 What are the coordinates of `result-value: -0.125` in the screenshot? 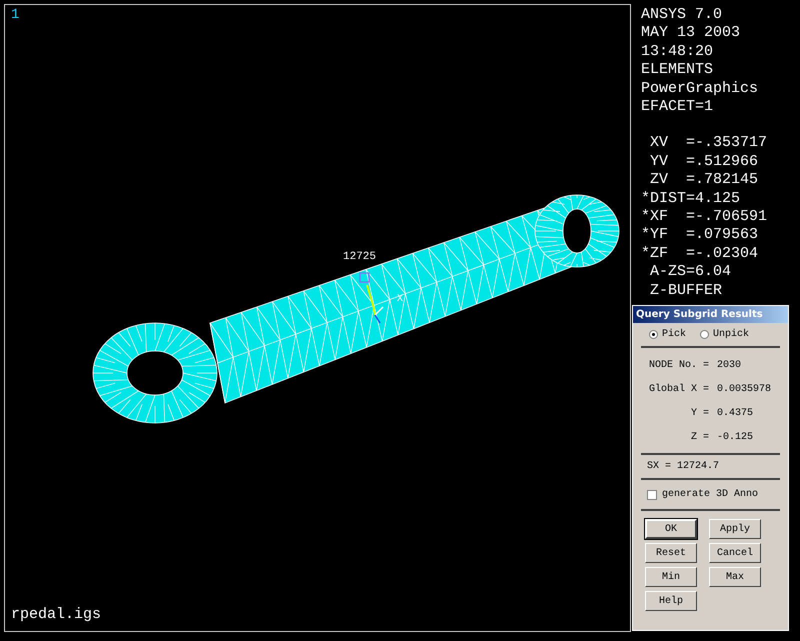 It's located at (735, 437).